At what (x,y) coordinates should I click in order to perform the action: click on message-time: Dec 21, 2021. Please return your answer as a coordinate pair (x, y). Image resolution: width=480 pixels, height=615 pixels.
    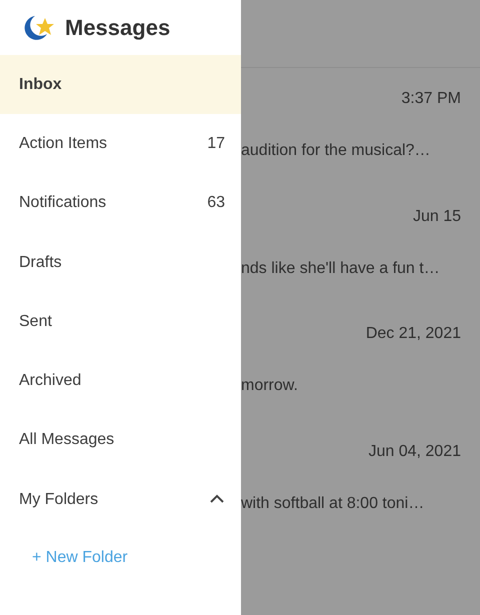
    Looking at the image, I should click on (413, 334).